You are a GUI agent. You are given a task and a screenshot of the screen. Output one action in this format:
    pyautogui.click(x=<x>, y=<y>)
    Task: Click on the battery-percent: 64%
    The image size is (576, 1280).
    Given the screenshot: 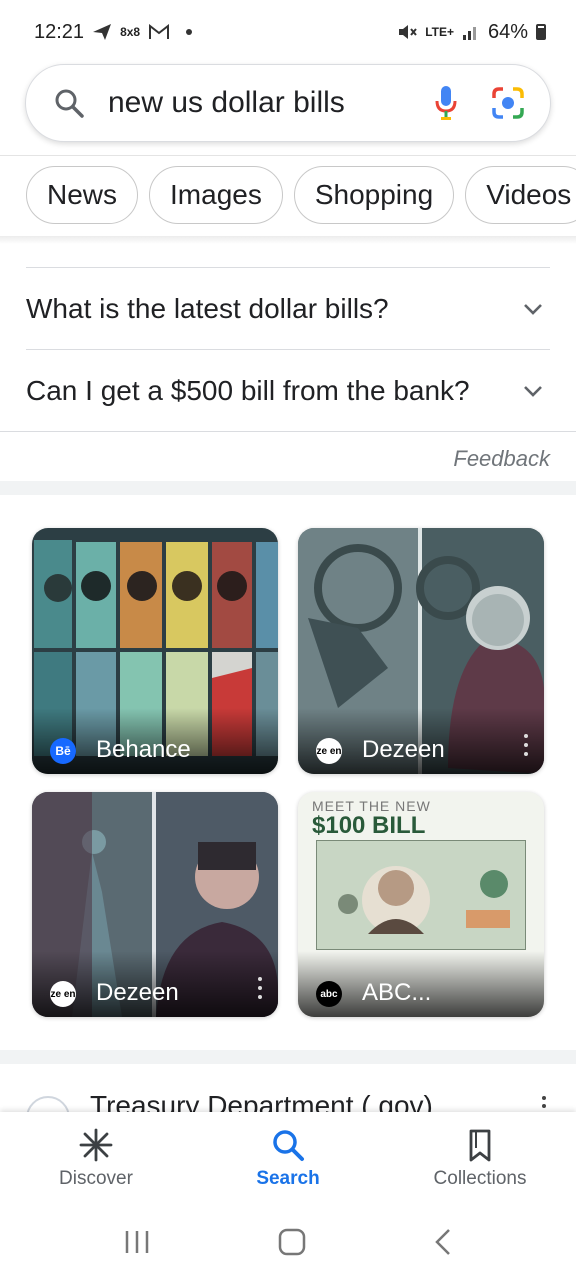 What is the action you would take?
    pyautogui.click(x=507, y=31)
    